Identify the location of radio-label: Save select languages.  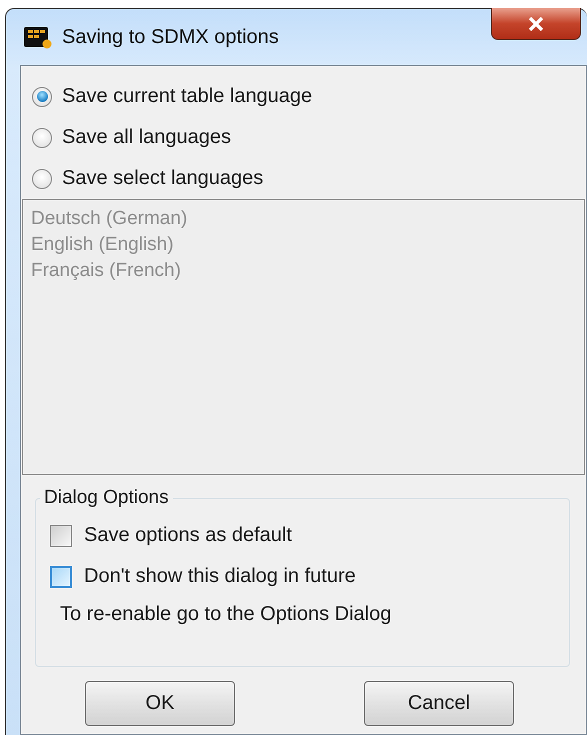
(163, 178).